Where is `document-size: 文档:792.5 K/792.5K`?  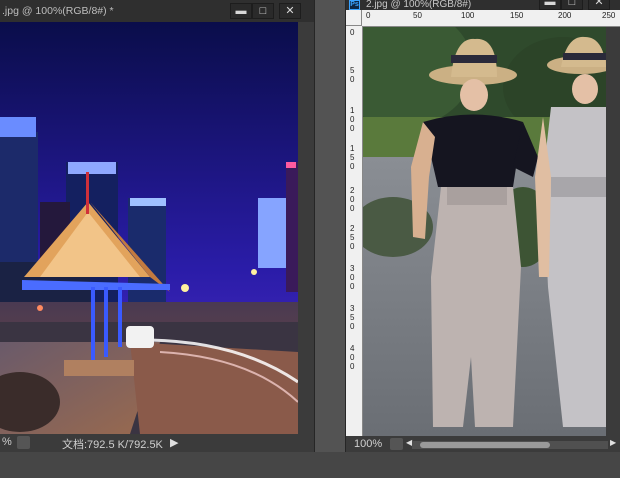
document-size: 文档:792.5 K/792.5K is located at coordinates (112, 445).